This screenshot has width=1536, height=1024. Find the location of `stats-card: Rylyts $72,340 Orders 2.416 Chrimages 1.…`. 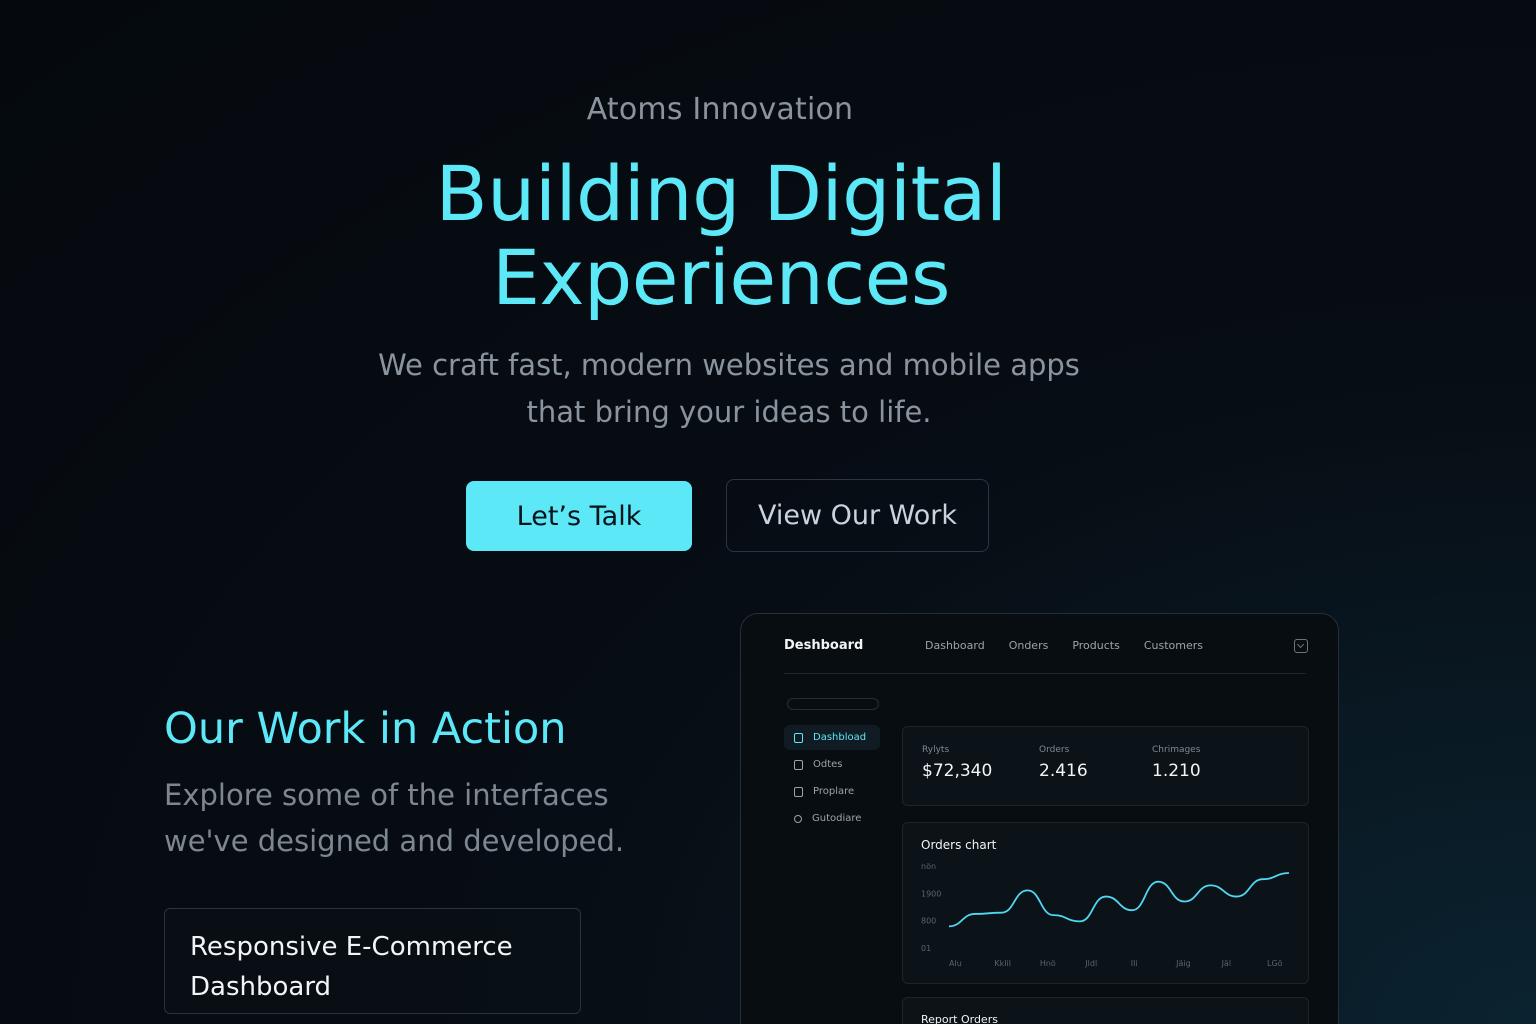

stats-card: Rylyts $72,340 Orders 2.416 Chrimages 1.… is located at coordinates (1105, 766).